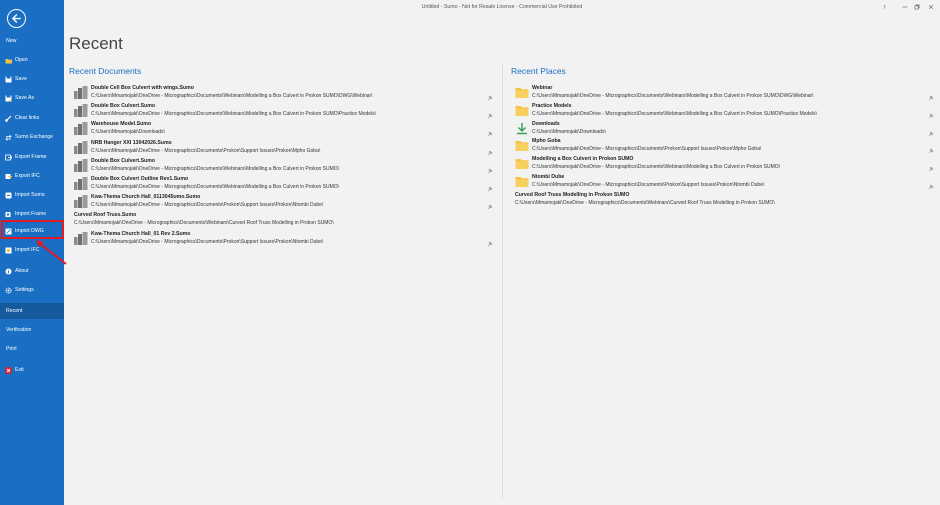 The width and height of the screenshot is (940, 505). What do you see at coordinates (546, 123) in the screenshot?
I see `place-name: Downloads` at bounding box center [546, 123].